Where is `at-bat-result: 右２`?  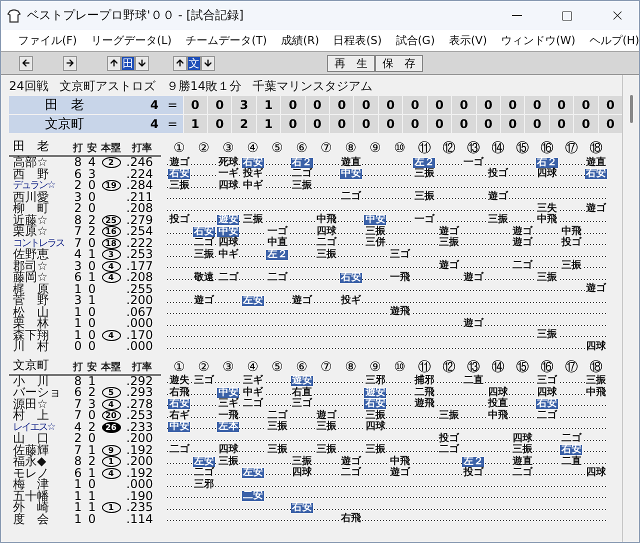 at-bat-result: 右２ is located at coordinates (547, 163).